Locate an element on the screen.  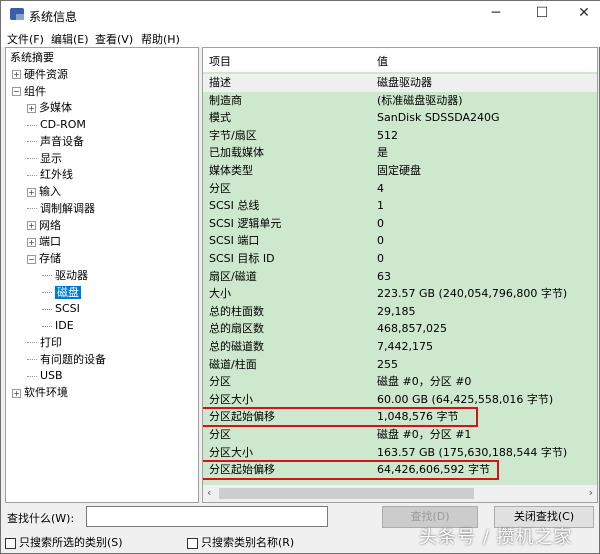
tree-item: 红外线 is located at coordinates (50, 175).